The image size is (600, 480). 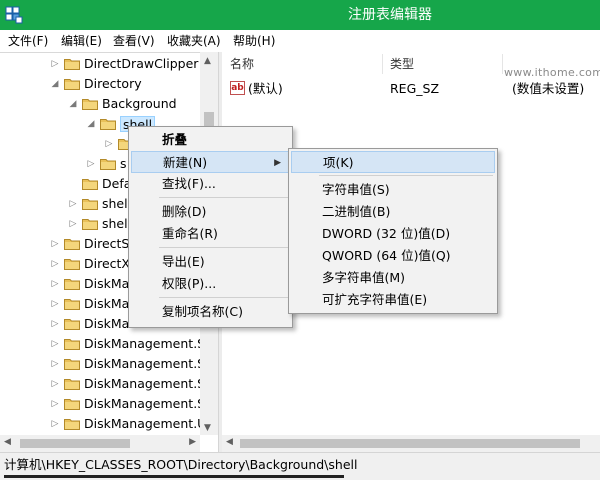 I want to click on menu-item: 删除(D), so click(x=210, y=212).